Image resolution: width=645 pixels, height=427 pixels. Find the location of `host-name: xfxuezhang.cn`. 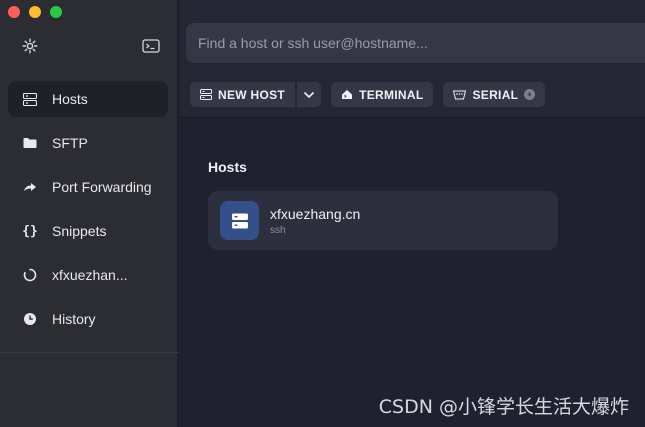

host-name: xfxuezhang.cn is located at coordinates (315, 213).